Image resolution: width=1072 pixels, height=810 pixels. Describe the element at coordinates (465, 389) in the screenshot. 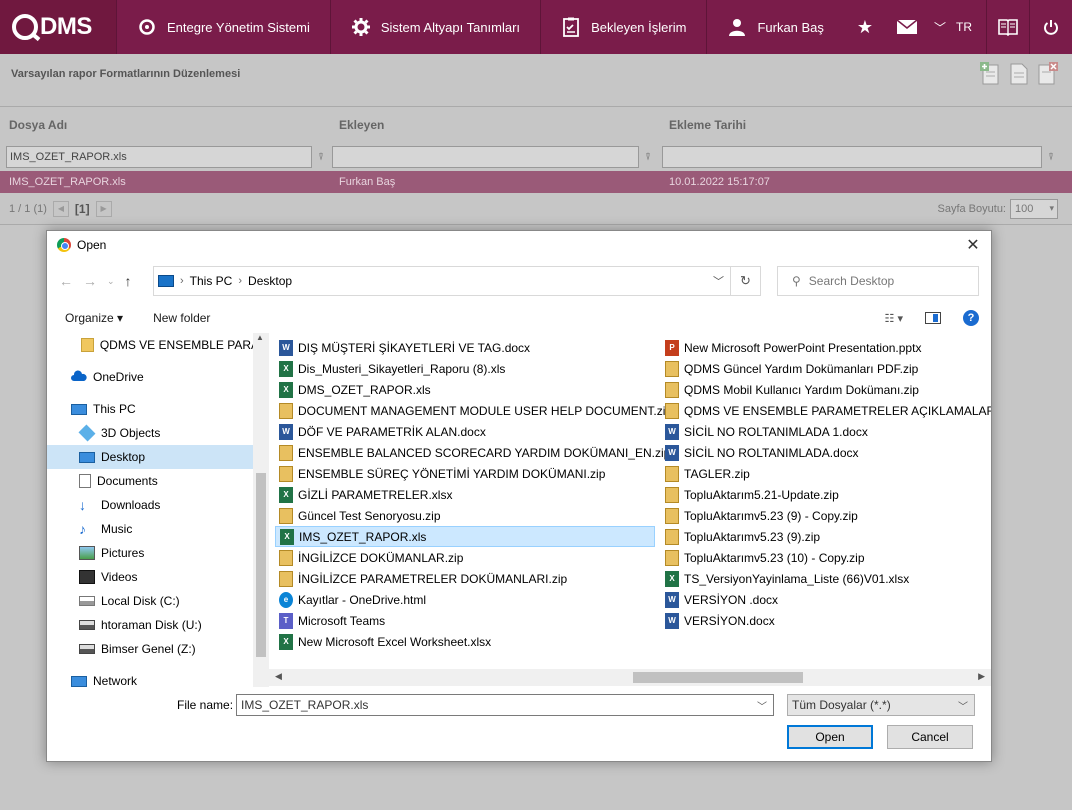

I see `file-item: X DMS_OZET_RAPOR.xls` at that location.